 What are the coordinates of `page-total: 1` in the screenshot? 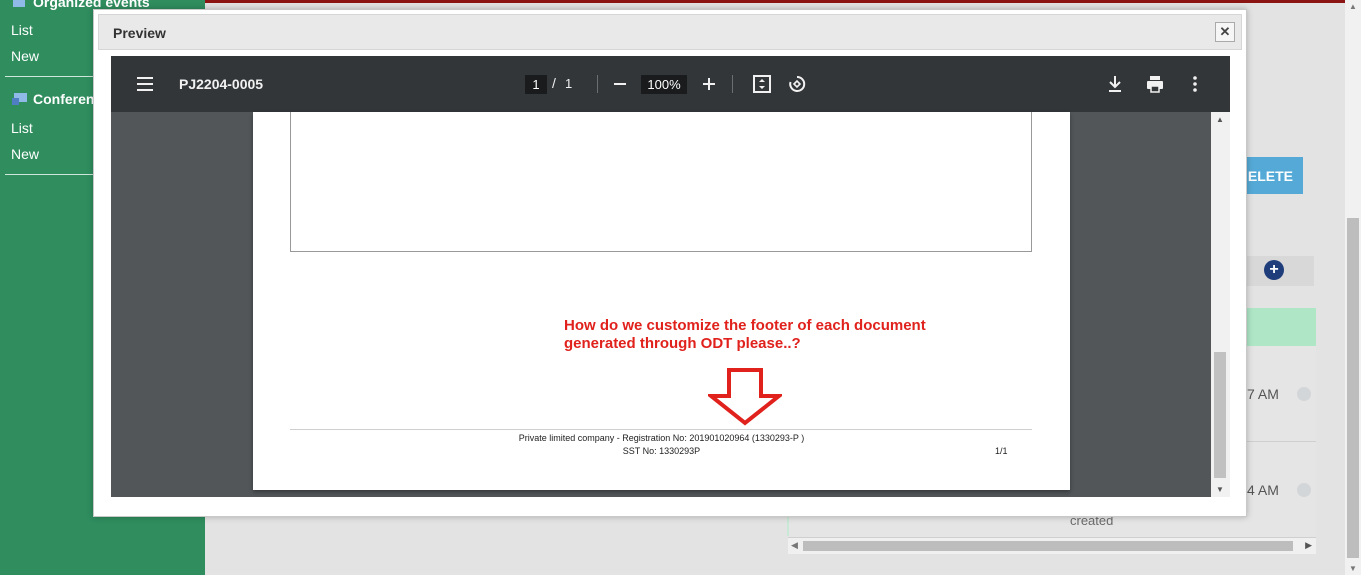 It's located at (569, 83).